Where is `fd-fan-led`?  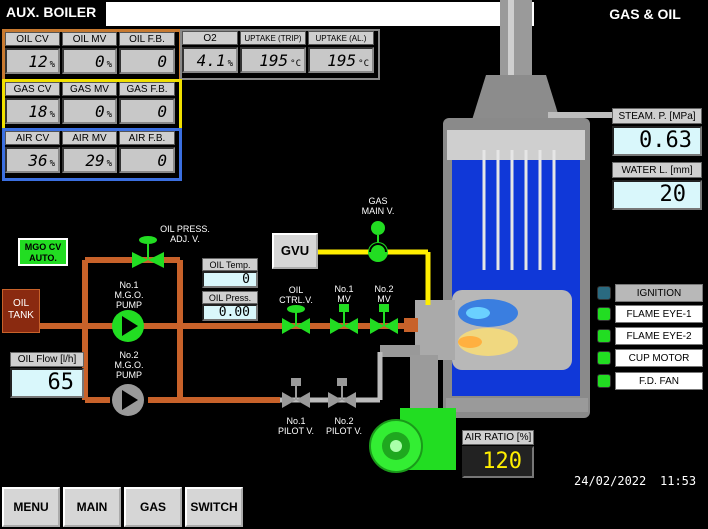
fd-fan-led is located at coordinates (604, 381).